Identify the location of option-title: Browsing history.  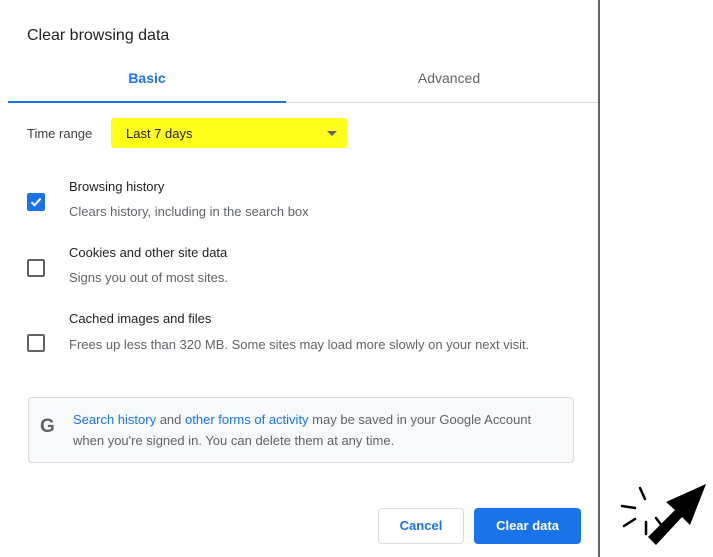
(117, 186).